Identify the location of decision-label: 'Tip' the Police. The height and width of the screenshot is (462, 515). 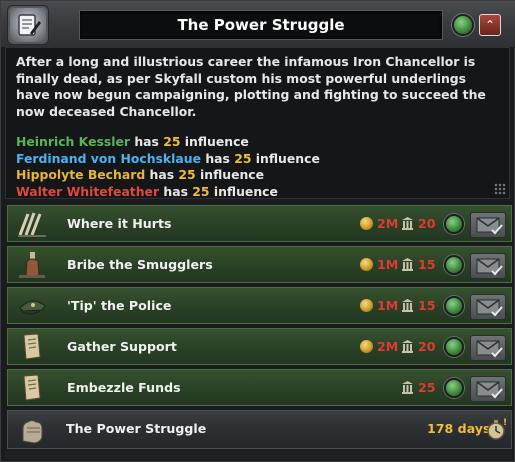
(119, 305).